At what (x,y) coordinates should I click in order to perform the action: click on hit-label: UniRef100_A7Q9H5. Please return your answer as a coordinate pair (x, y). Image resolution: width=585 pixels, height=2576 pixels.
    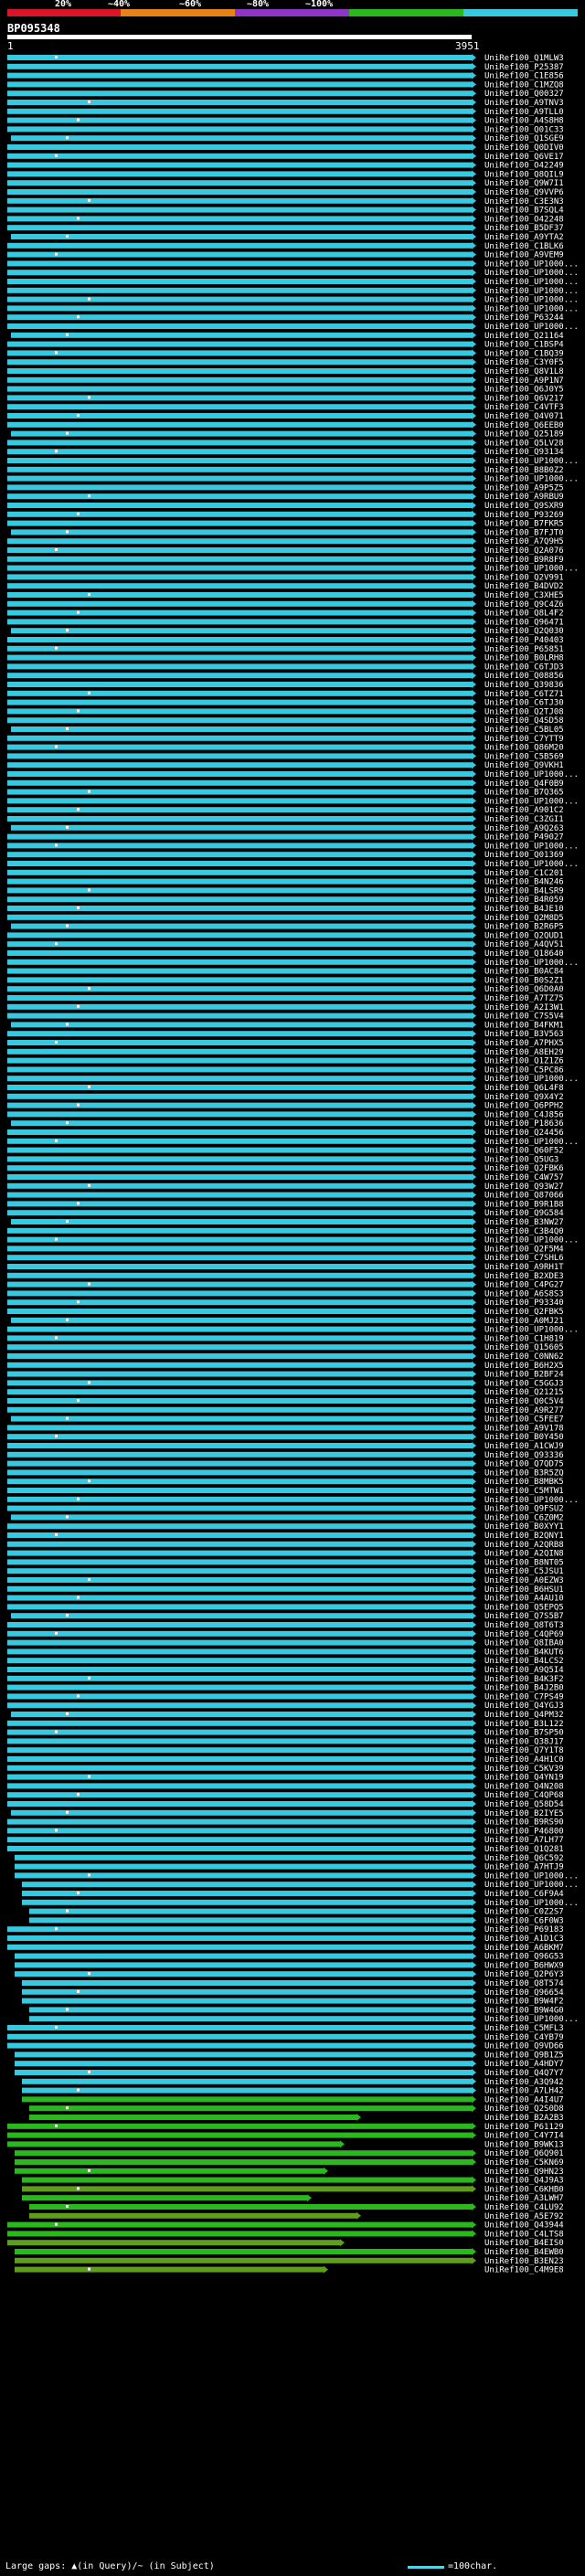
    Looking at the image, I should click on (524, 541).